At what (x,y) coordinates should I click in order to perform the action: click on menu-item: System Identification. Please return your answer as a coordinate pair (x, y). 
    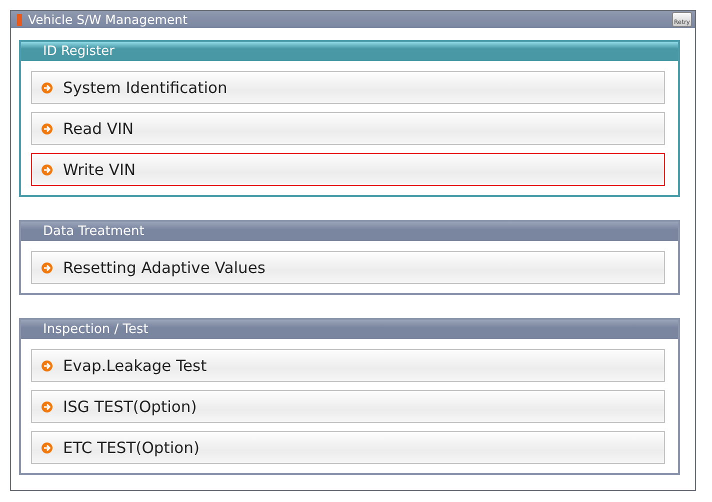
    Looking at the image, I should click on (348, 87).